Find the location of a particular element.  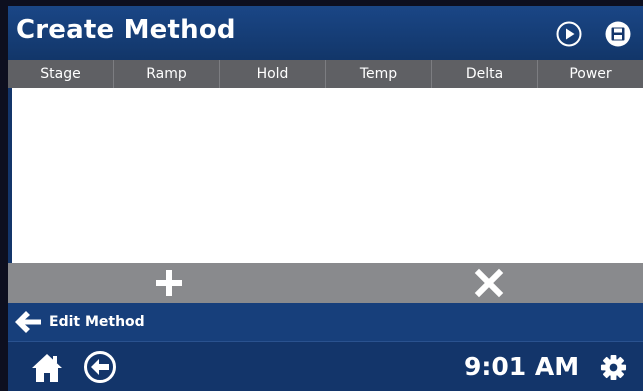

play-circle-icon is located at coordinates (569, 34).